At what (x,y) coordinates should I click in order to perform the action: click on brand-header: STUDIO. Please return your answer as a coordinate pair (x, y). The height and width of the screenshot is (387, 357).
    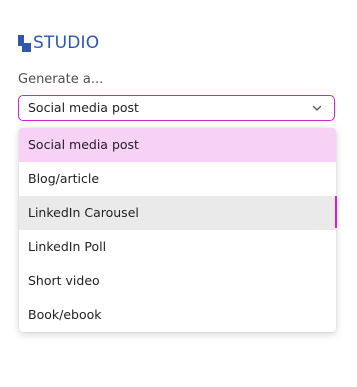
    Looking at the image, I should click on (58, 43).